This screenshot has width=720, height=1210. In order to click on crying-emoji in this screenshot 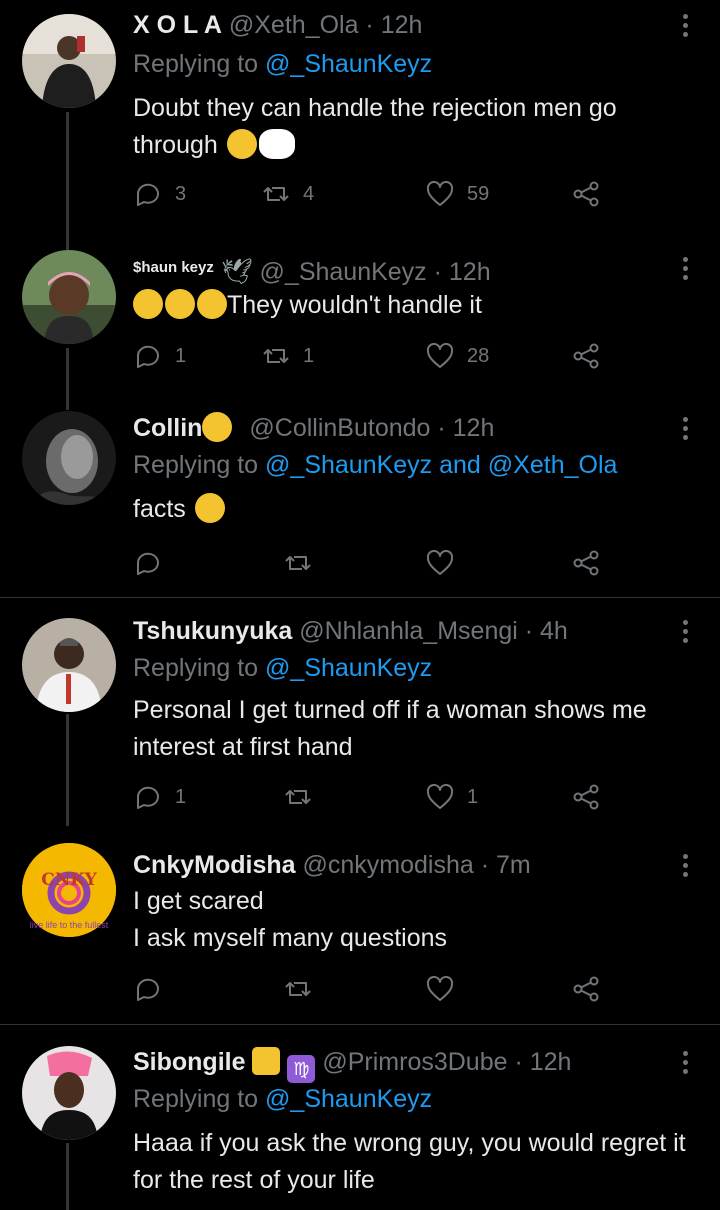, I will do `click(241, 144)`.